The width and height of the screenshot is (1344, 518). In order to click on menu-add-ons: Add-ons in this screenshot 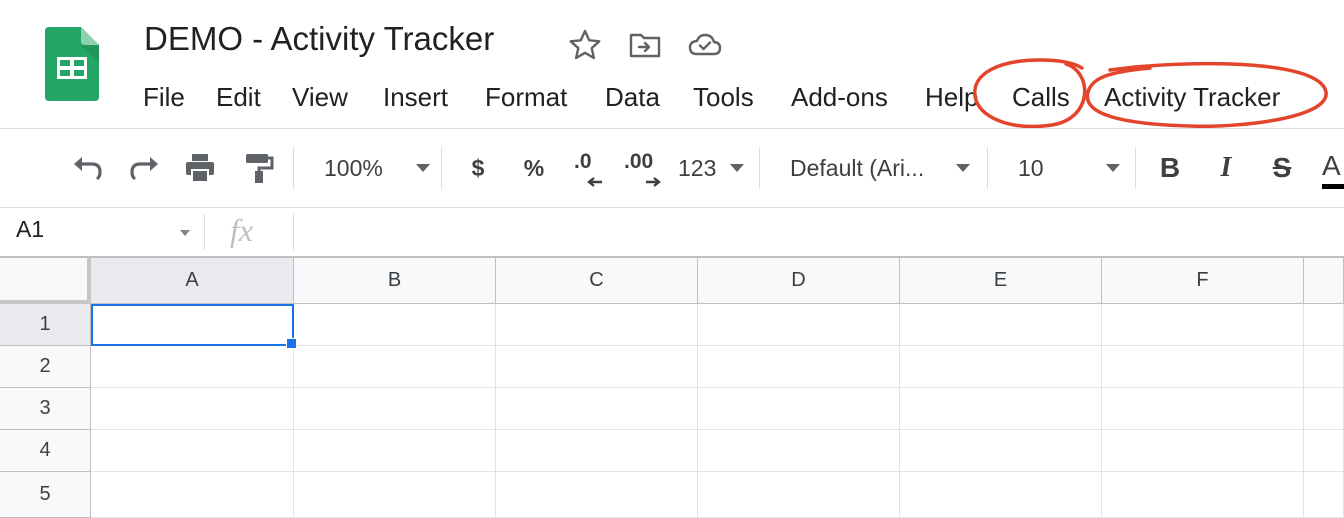, I will do `click(839, 97)`.